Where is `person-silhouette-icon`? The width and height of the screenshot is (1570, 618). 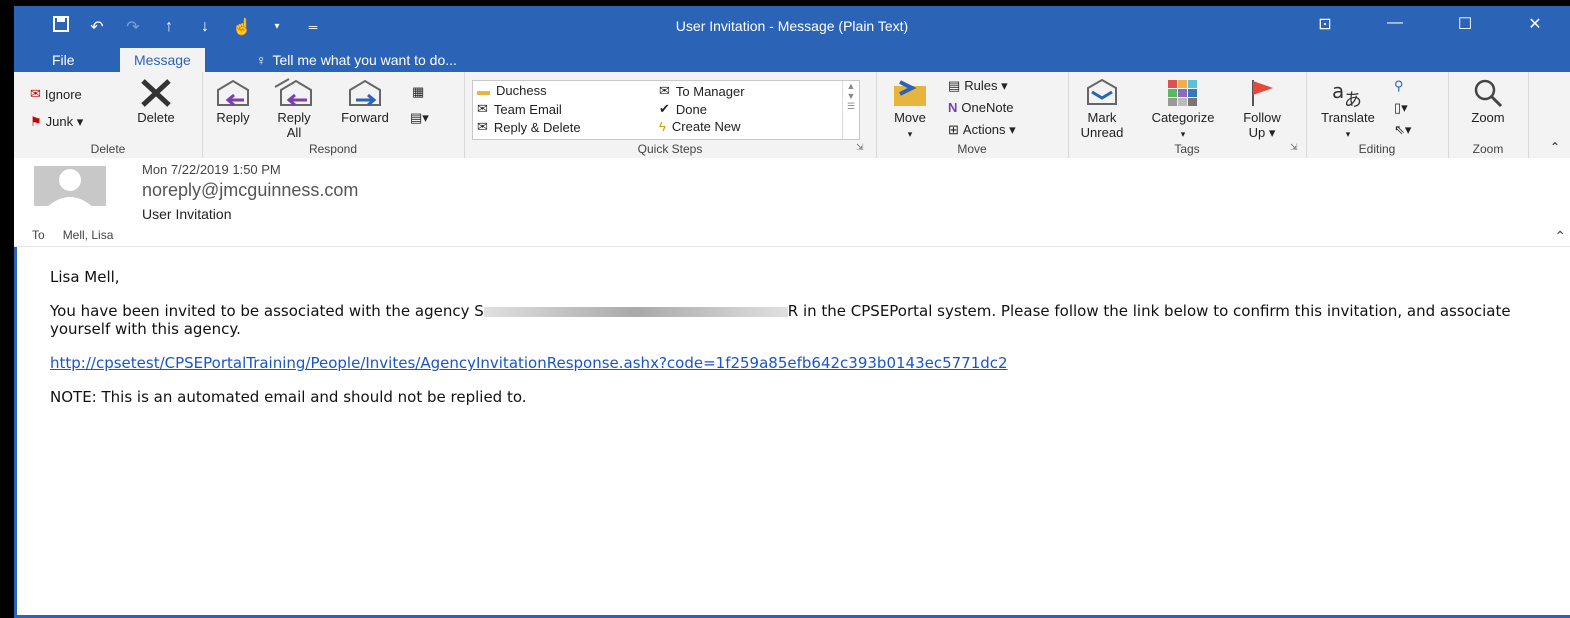
person-silhouette-icon is located at coordinates (70, 187).